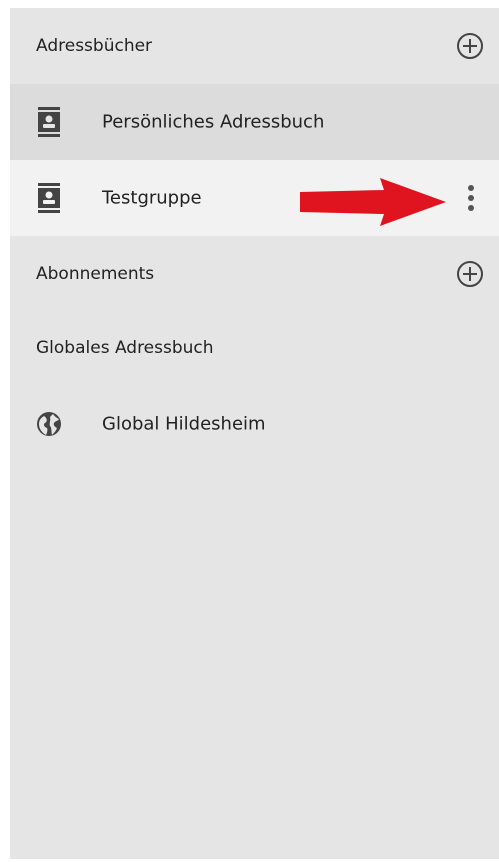 This screenshot has height=863, width=499. Describe the element at coordinates (94, 46) in the screenshot. I see `section-title-addressbooks: Adressbücher` at that location.